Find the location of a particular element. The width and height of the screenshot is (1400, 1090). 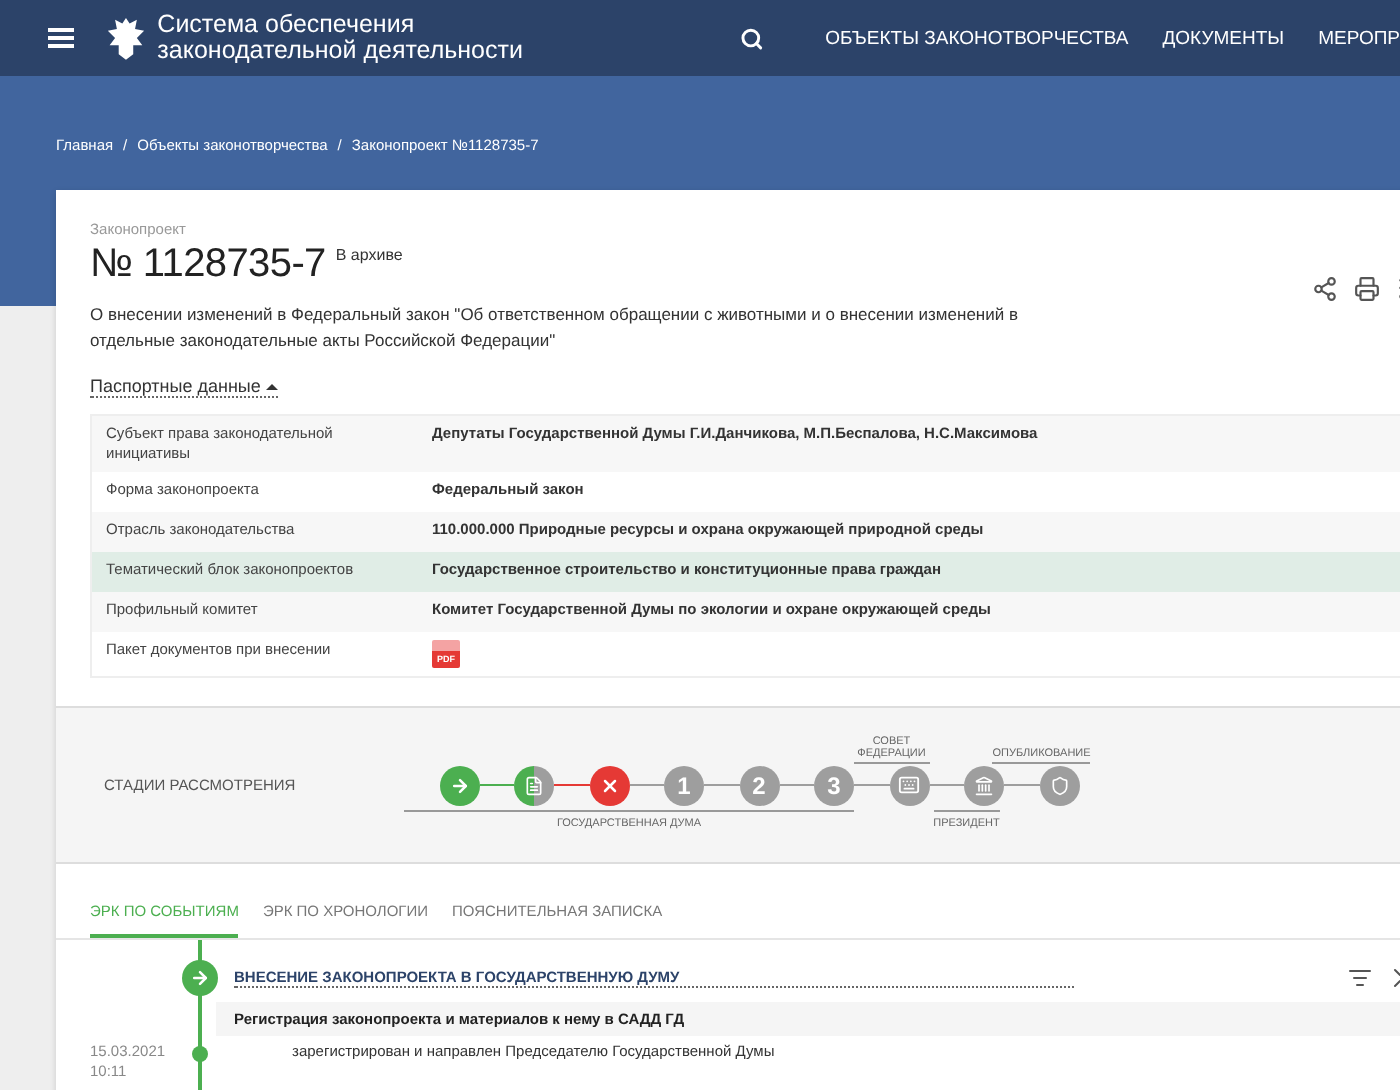

building-icon is located at coordinates (984, 785).